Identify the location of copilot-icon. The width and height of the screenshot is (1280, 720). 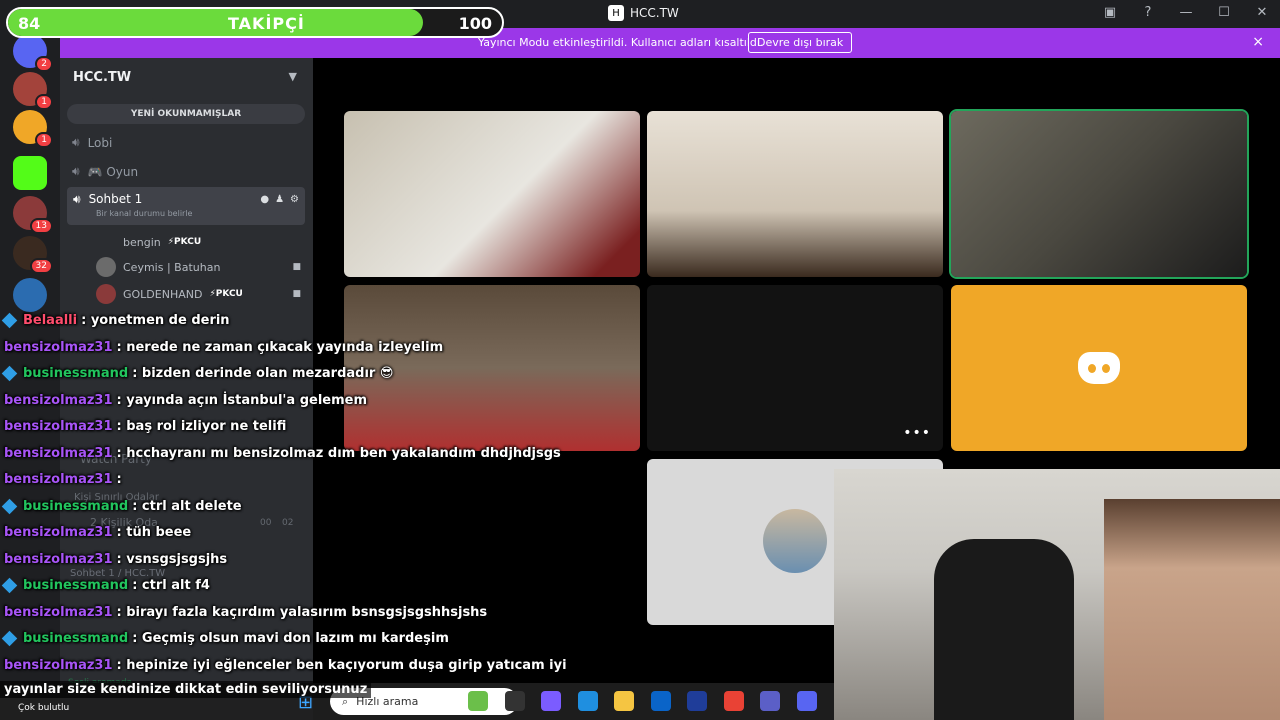
(551, 701).